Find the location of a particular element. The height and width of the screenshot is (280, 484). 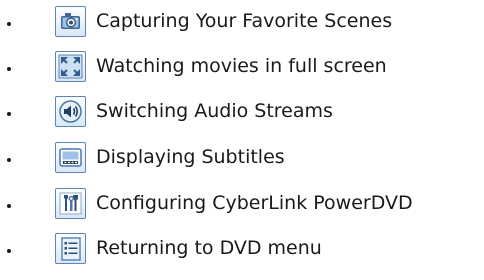

list-item-subtitles: Displaying Subtitles is located at coordinates (242, 157).